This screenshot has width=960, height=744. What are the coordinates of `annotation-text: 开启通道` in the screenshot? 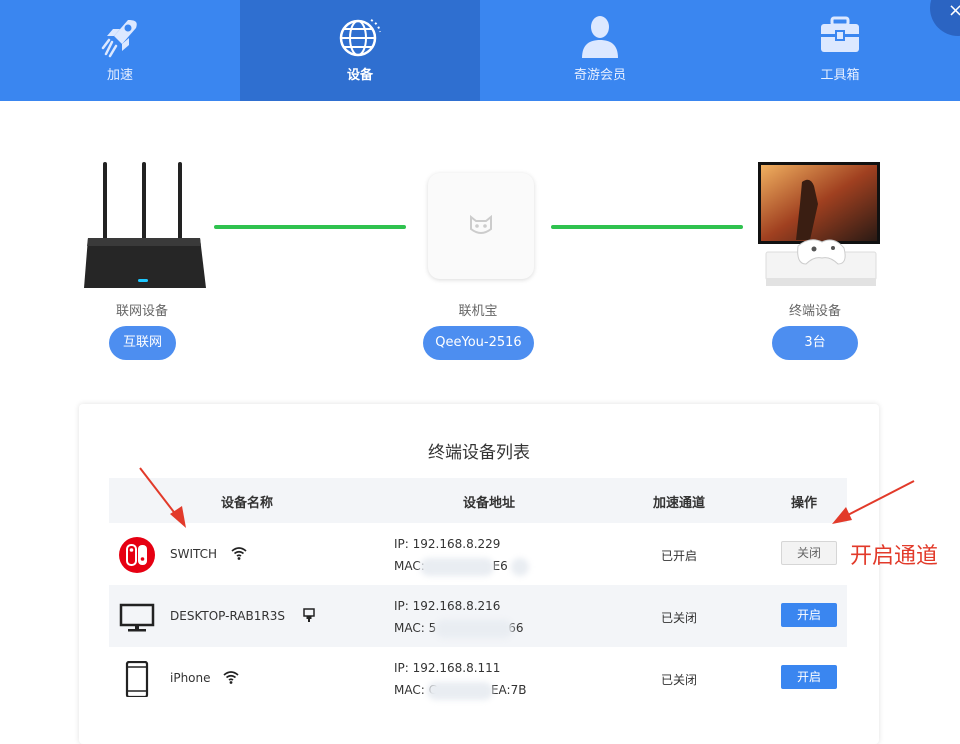 It's located at (894, 556).